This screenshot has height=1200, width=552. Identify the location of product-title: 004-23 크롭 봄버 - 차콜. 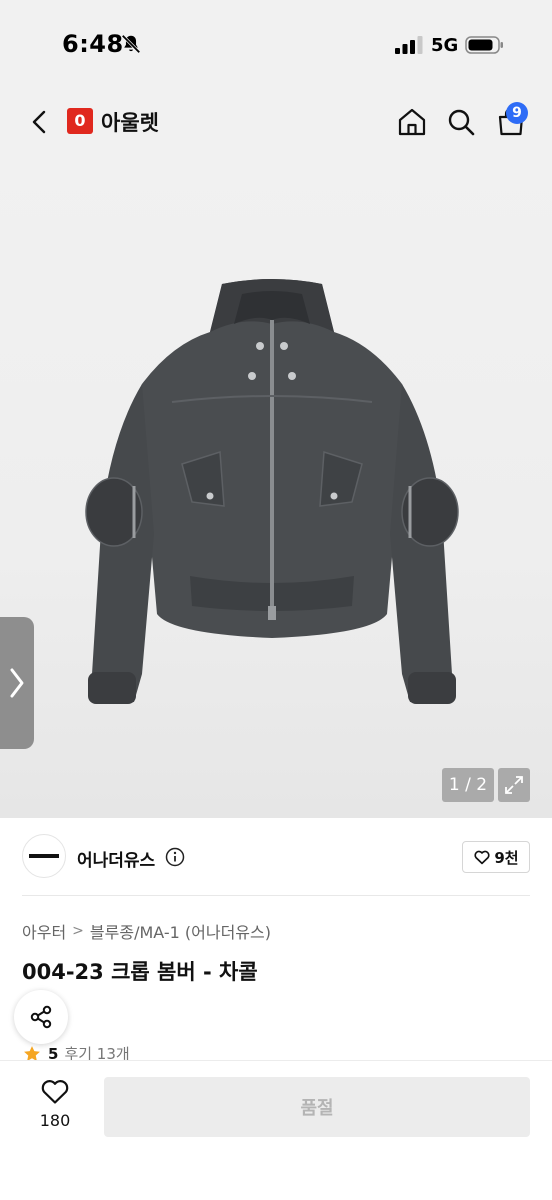
(140, 972).